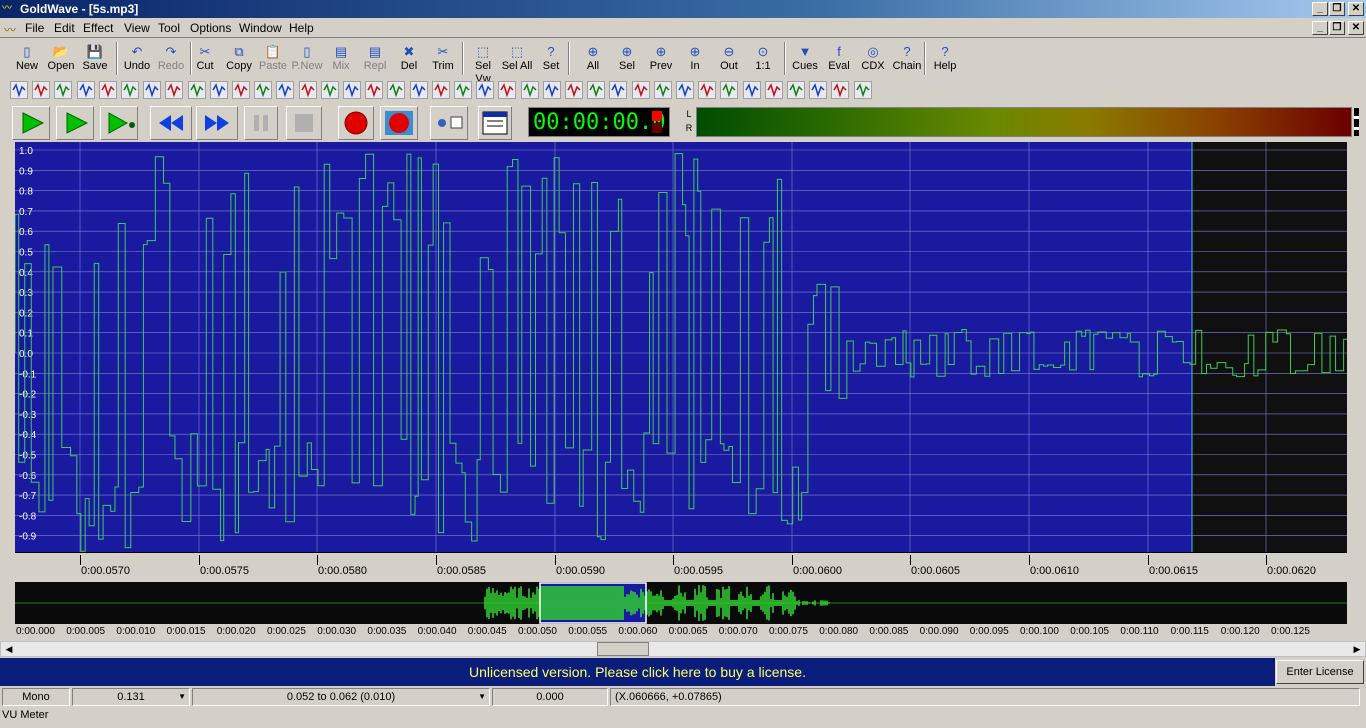 This screenshot has height=728, width=1366. I want to click on toolbar-redo-button: ↷ Redo, so click(171, 58).